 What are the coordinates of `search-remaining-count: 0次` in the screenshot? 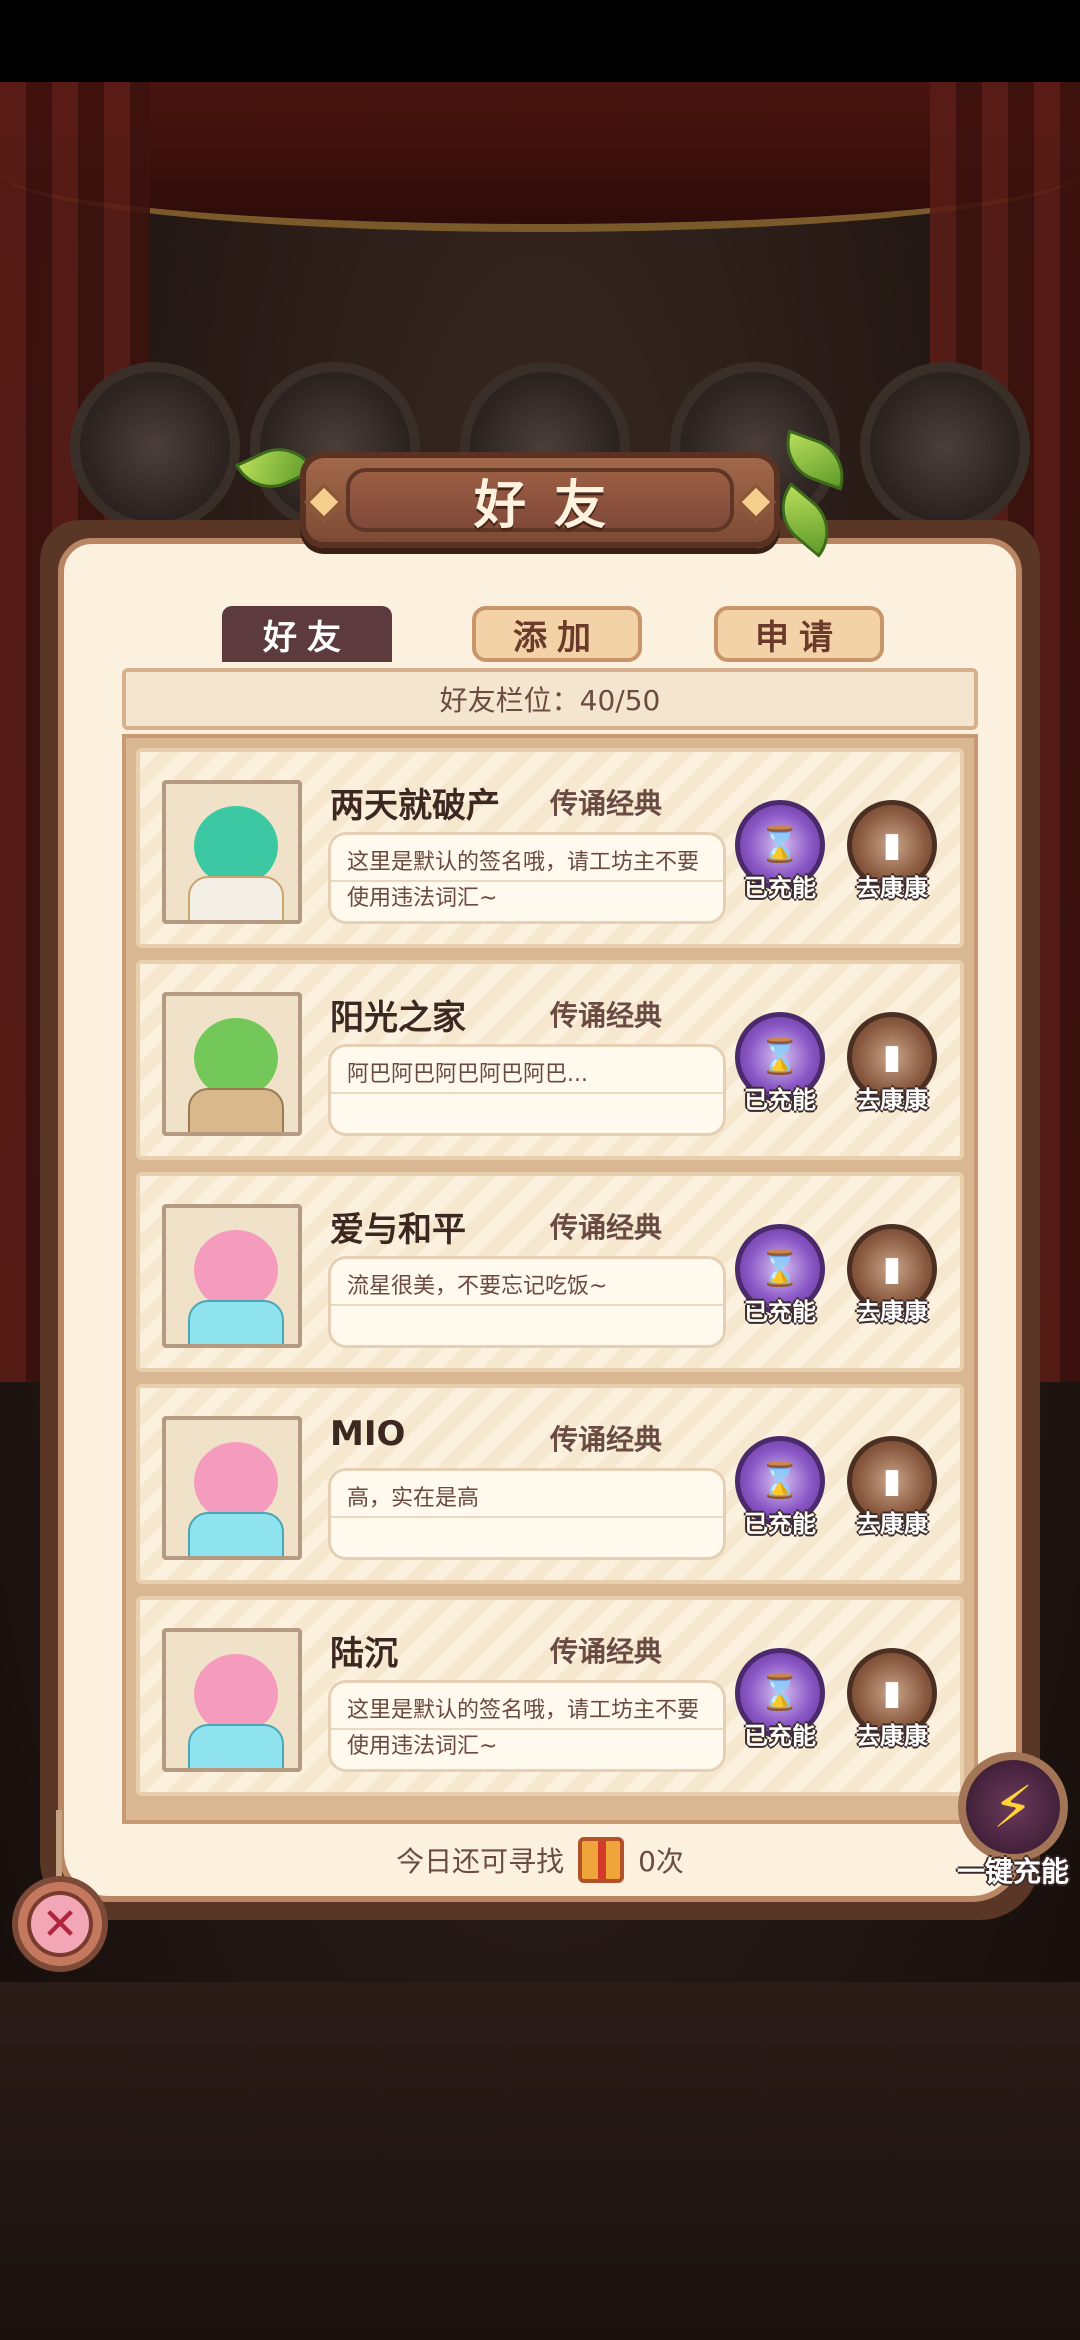 It's located at (661, 1861).